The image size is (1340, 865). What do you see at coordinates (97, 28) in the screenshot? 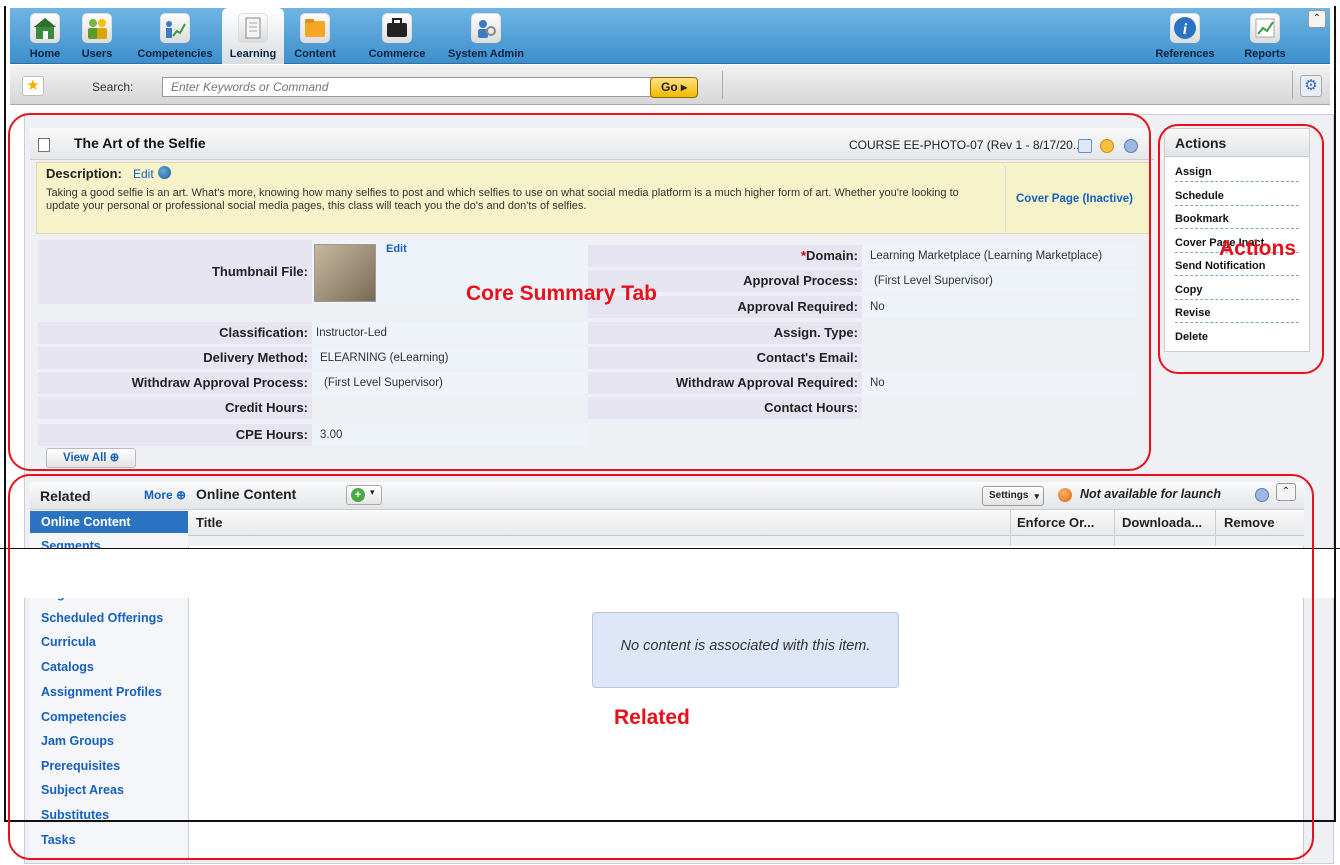
I see `users-icon` at bounding box center [97, 28].